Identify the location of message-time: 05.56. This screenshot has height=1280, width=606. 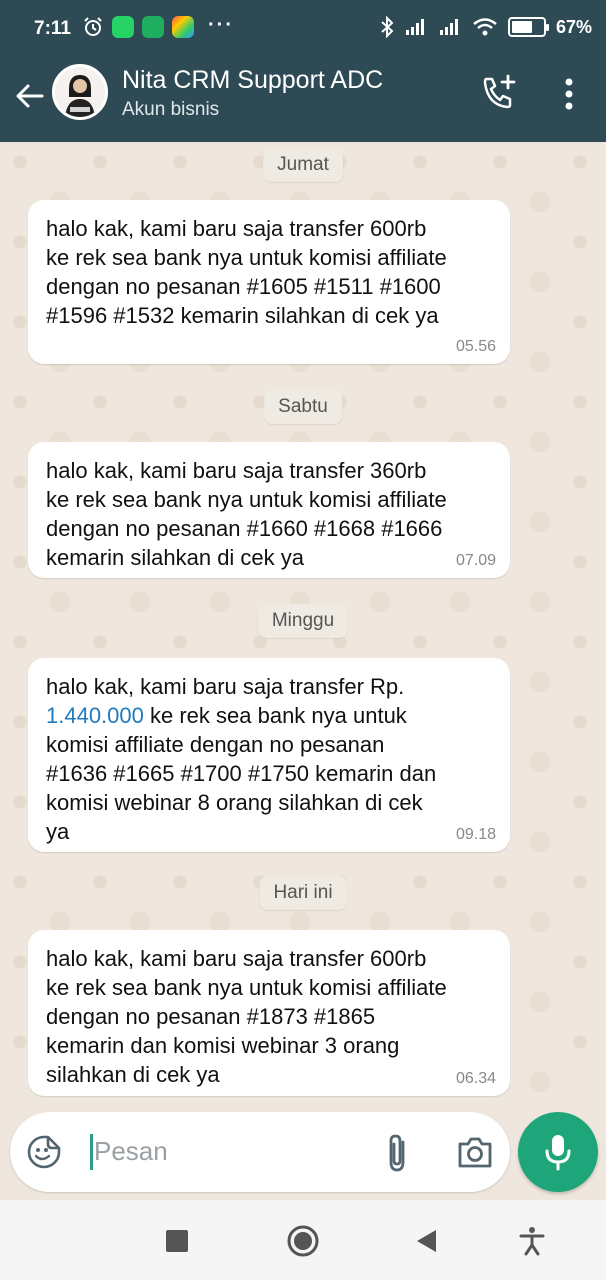
(475, 346).